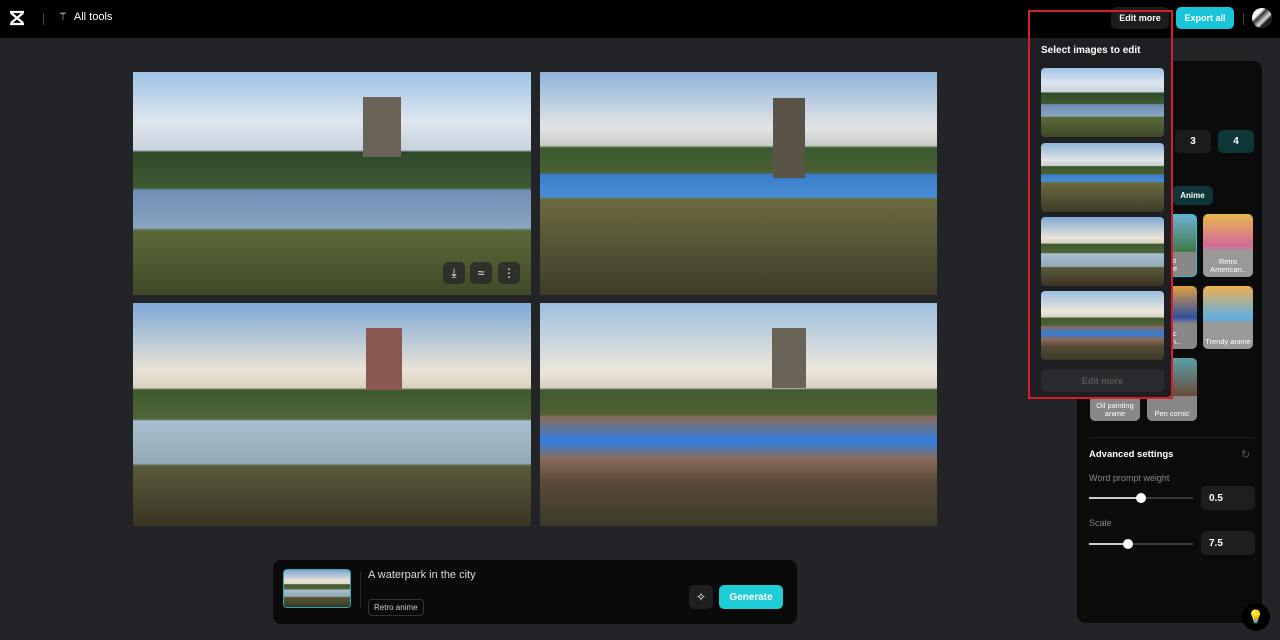 The height and width of the screenshot is (640, 1280). I want to click on count-option-3: 3, so click(1193, 141).